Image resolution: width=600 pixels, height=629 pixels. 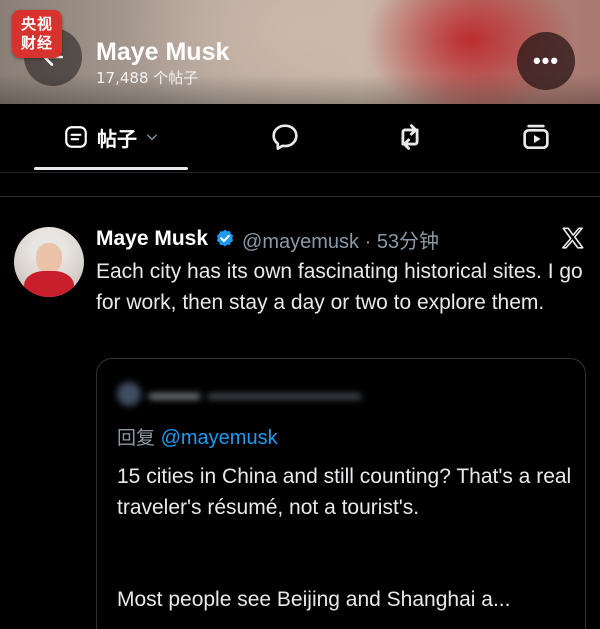 I want to click on retweet-icon, so click(x=410, y=137).